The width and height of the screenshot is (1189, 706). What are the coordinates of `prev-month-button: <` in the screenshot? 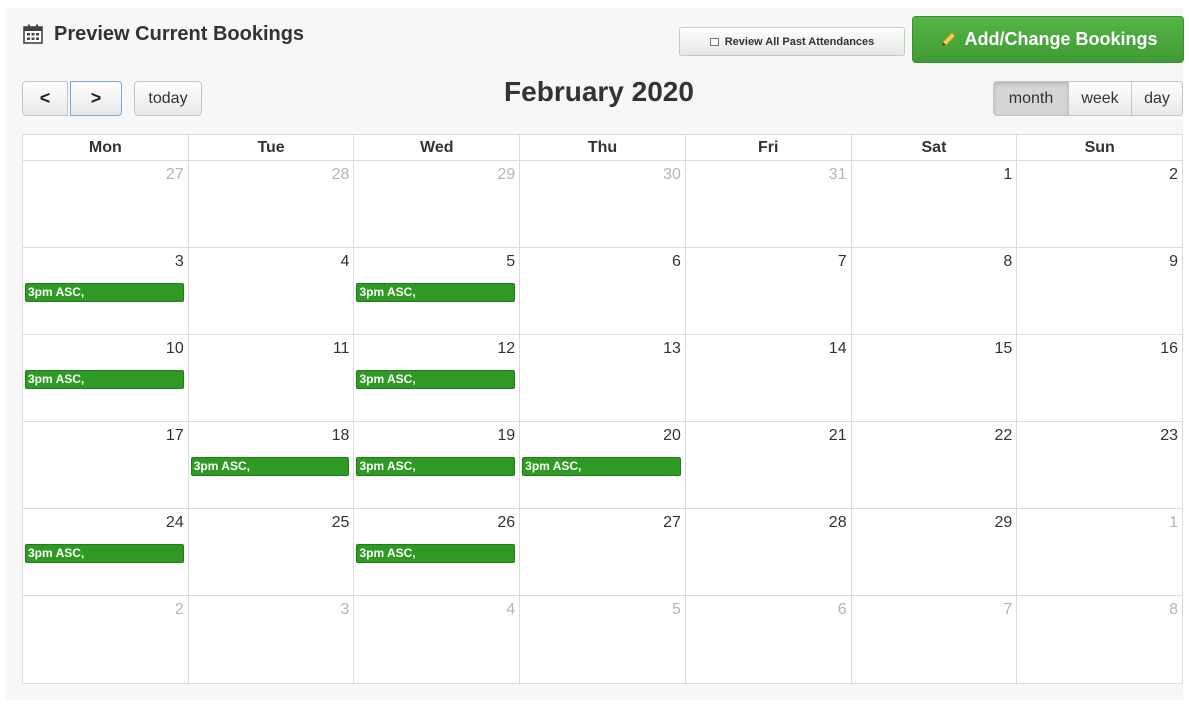 It's located at (45, 98).